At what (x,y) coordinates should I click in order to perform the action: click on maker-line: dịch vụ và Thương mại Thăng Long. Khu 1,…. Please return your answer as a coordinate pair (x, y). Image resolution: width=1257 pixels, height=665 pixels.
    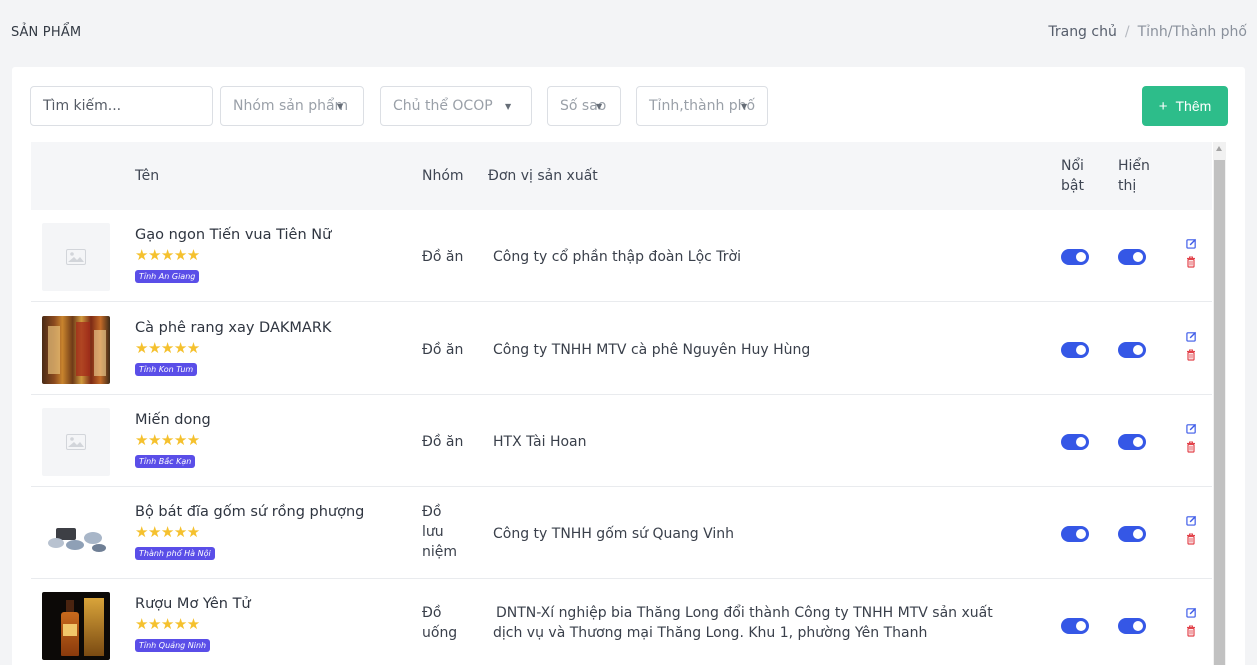
    Looking at the image, I should click on (710, 633).